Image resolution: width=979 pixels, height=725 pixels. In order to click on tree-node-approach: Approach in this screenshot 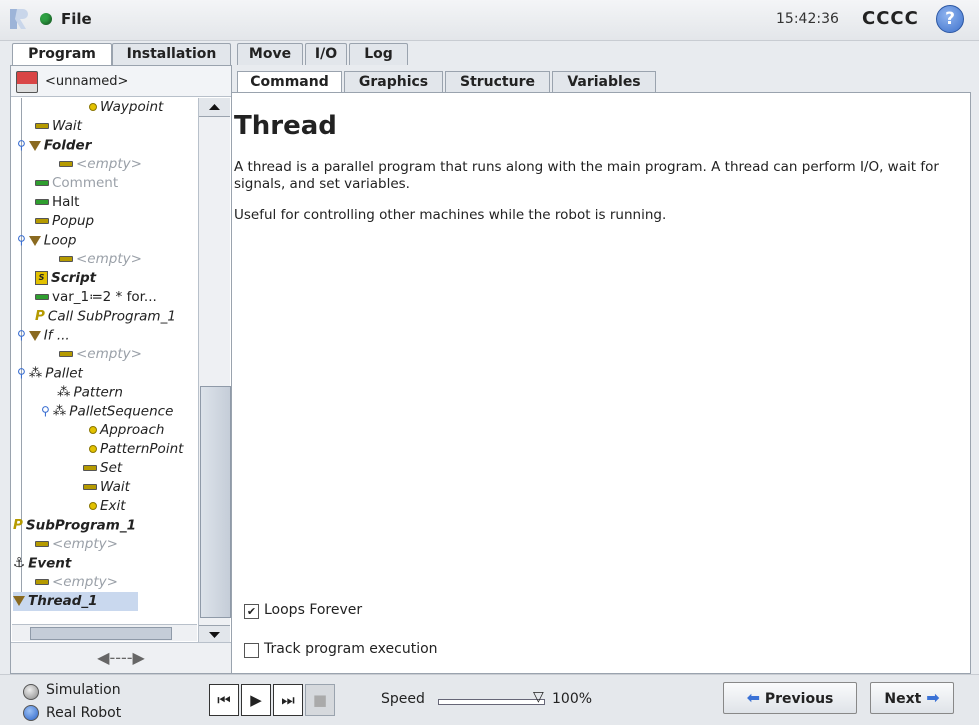, I will do `click(126, 430)`.